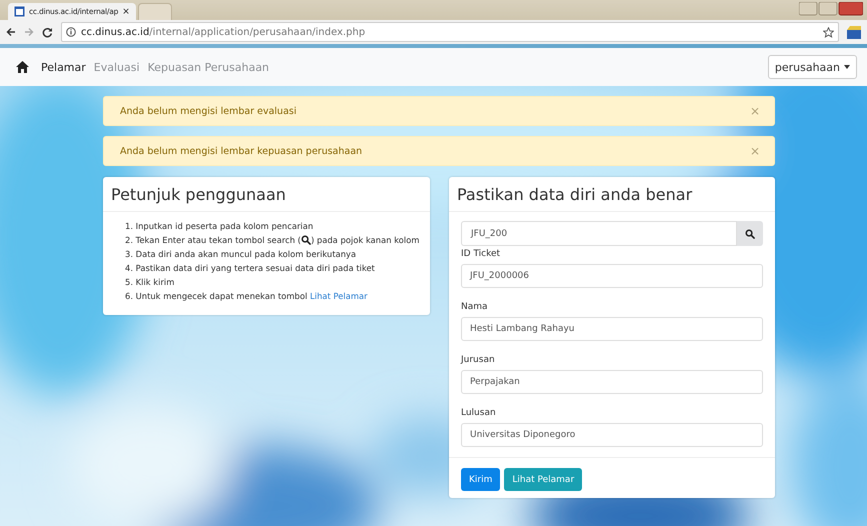 Image resolution: width=867 pixels, height=526 pixels. Describe the element at coordinates (115, 32) in the screenshot. I see `url-domain: cc.dinus.ac.id` at that location.